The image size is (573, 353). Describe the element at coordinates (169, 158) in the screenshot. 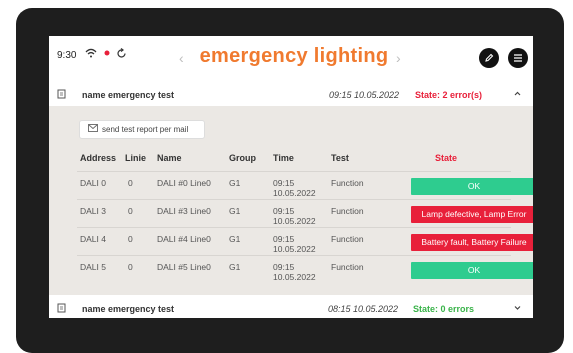

I see `column-header-name: Name` at that location.